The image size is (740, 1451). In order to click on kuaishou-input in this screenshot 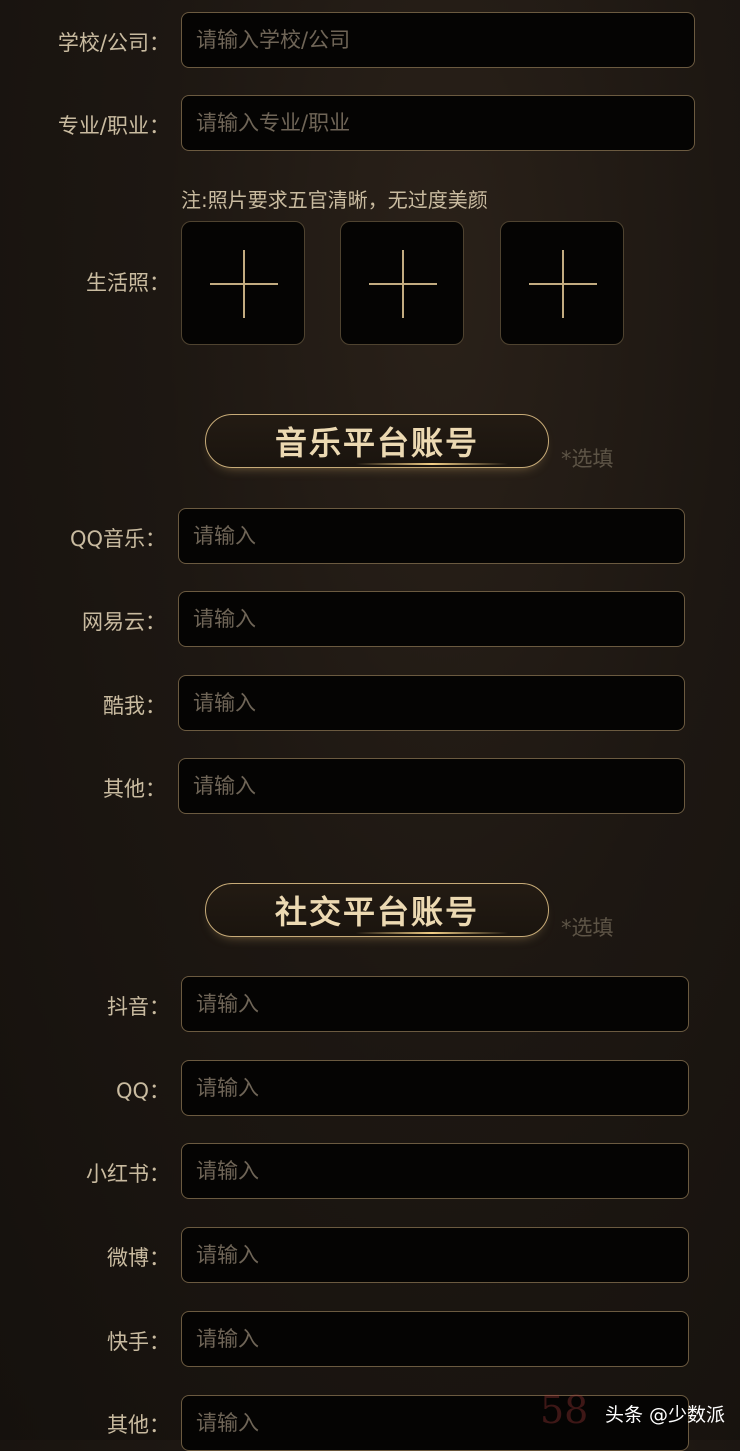, I will do `click(441, 1339)`.